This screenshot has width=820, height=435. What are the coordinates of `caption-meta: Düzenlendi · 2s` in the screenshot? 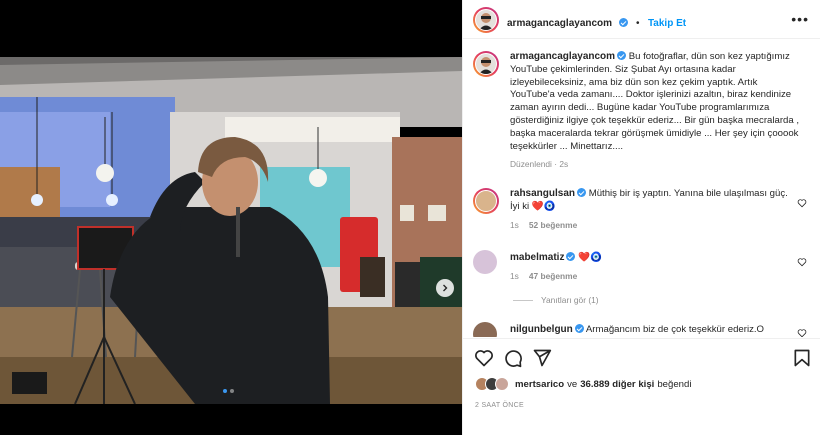 It's located at (539, 164).